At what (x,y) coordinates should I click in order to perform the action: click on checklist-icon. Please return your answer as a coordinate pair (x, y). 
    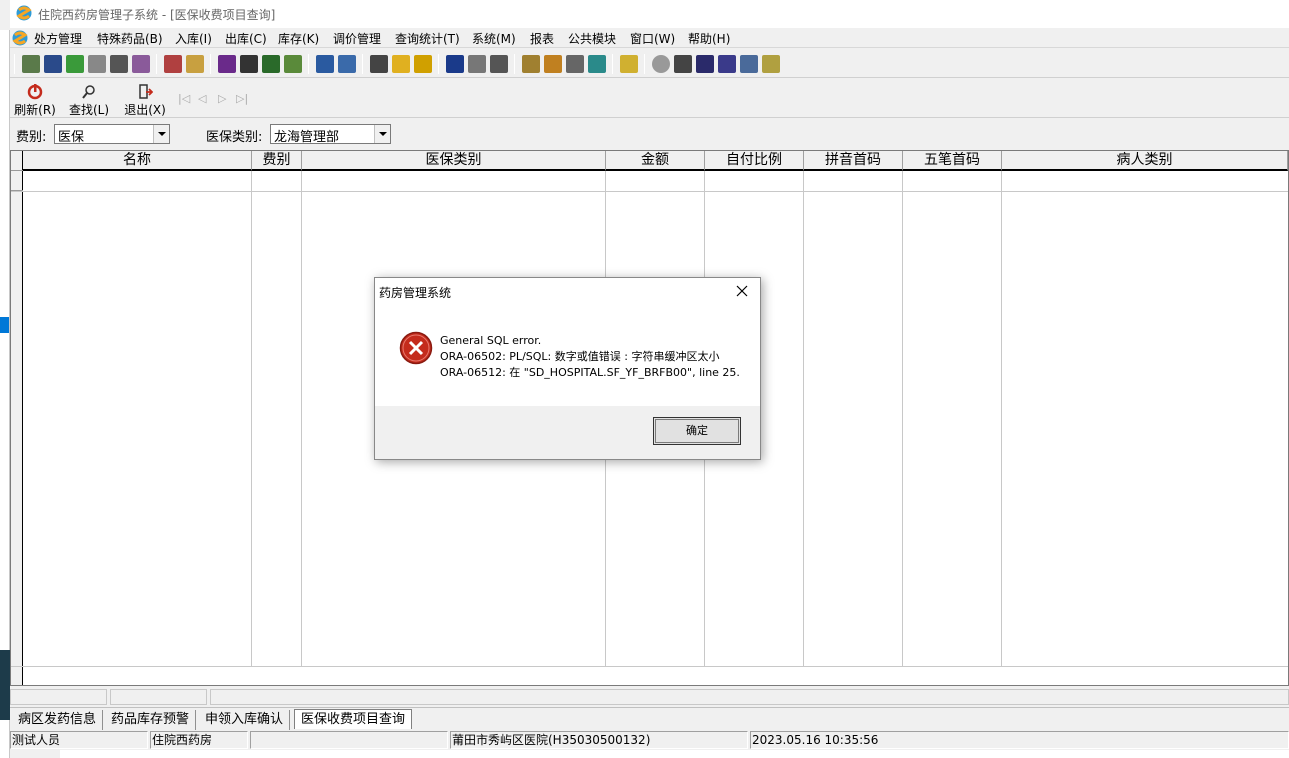
    Looking at the image, I should click on (749, 64).